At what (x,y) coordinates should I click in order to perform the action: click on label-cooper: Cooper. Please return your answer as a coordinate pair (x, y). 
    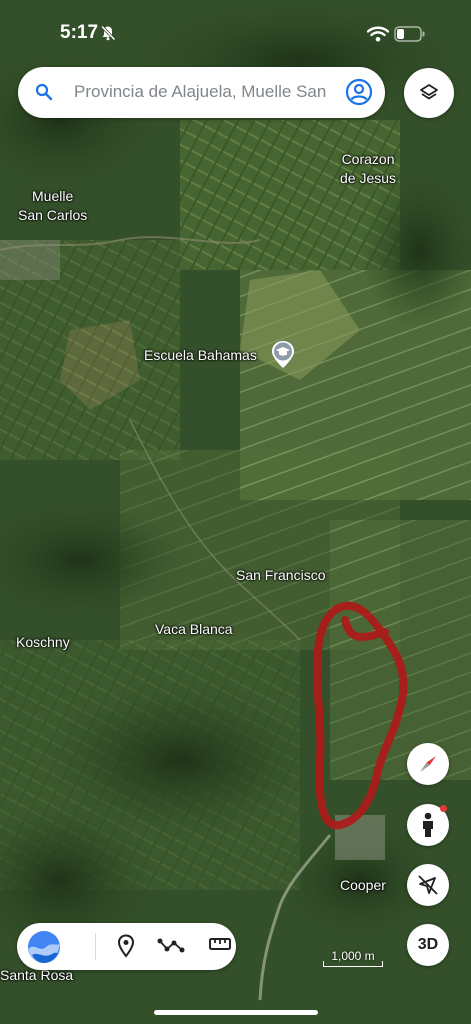
    Looking at the image, I should click on (363, 885).